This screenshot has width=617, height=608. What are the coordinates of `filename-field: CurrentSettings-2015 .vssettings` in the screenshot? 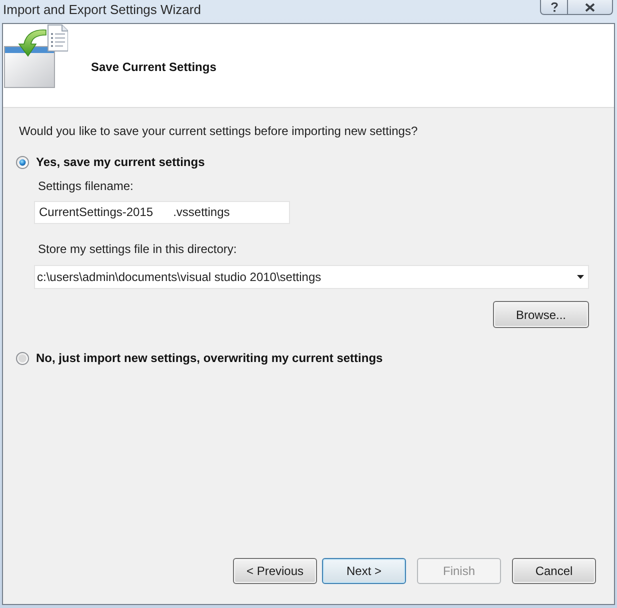 It's located at (162, 212).